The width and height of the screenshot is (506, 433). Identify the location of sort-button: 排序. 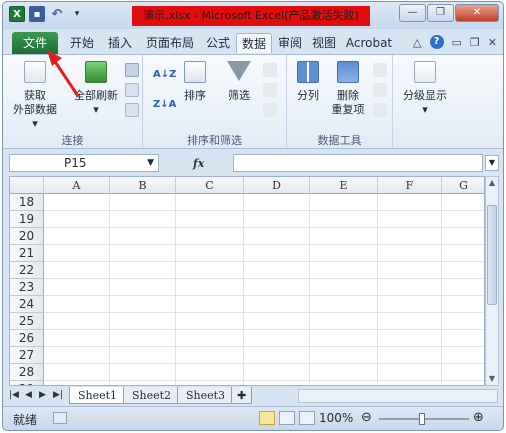
(195, 82).